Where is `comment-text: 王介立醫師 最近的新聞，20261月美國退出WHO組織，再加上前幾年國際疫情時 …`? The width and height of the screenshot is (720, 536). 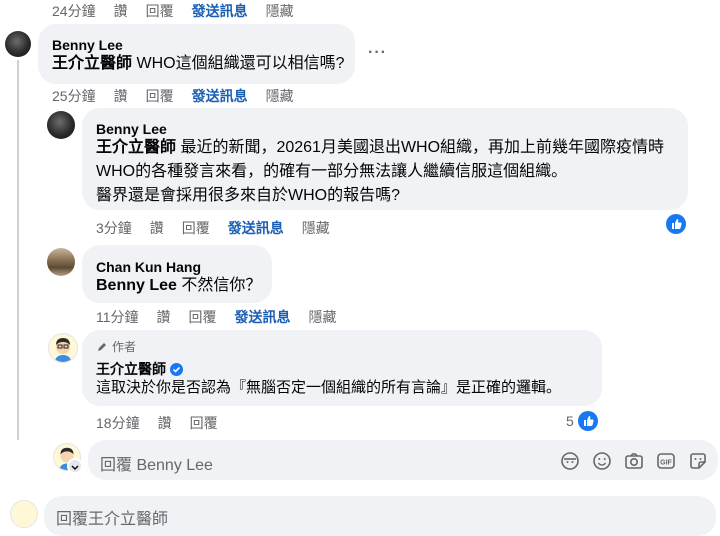 comment-text: 王介立醫師 最近的新聞，20261月美國退出WHO組織，再加上前幾年國際疫情時 … is located at coordinates (380, 171).